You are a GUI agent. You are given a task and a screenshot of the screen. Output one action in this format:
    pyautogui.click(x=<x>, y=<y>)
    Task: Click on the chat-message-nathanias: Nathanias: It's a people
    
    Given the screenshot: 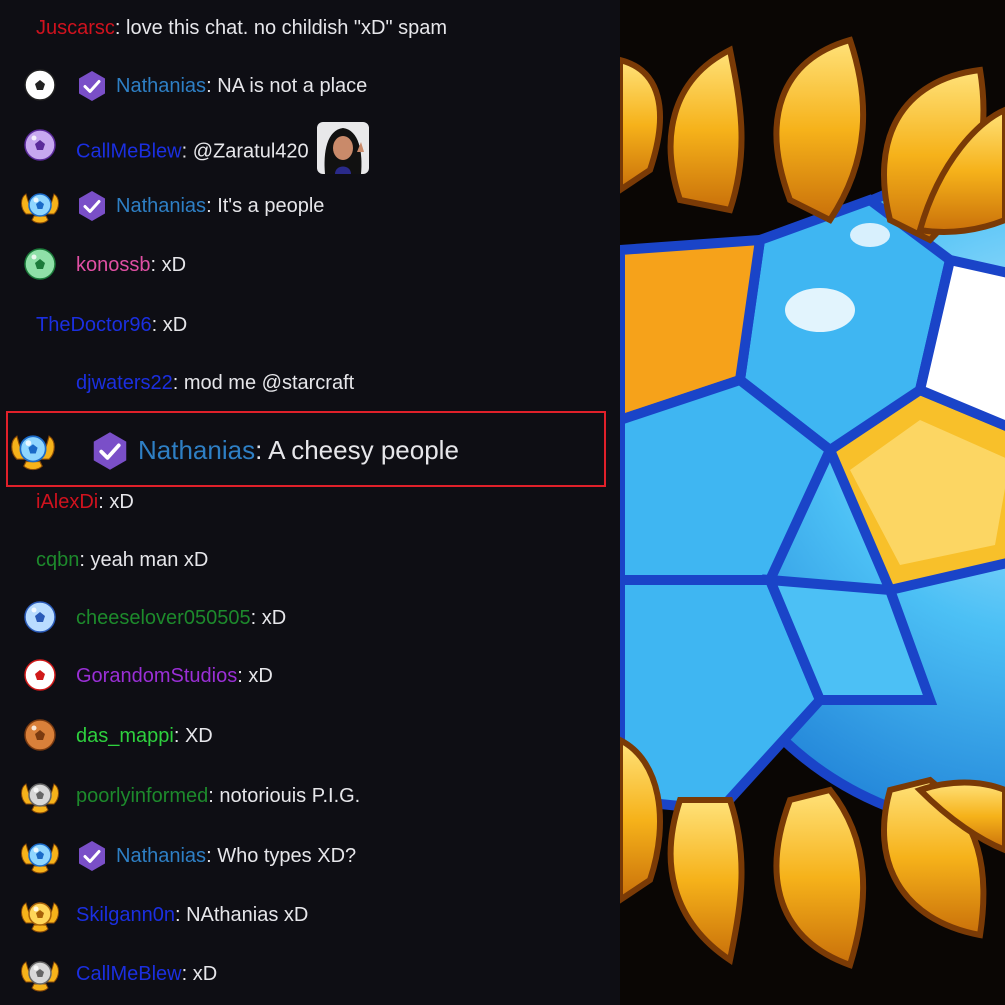 What is the action you would take?
    pyautogui.click(x=305, y=206)
    